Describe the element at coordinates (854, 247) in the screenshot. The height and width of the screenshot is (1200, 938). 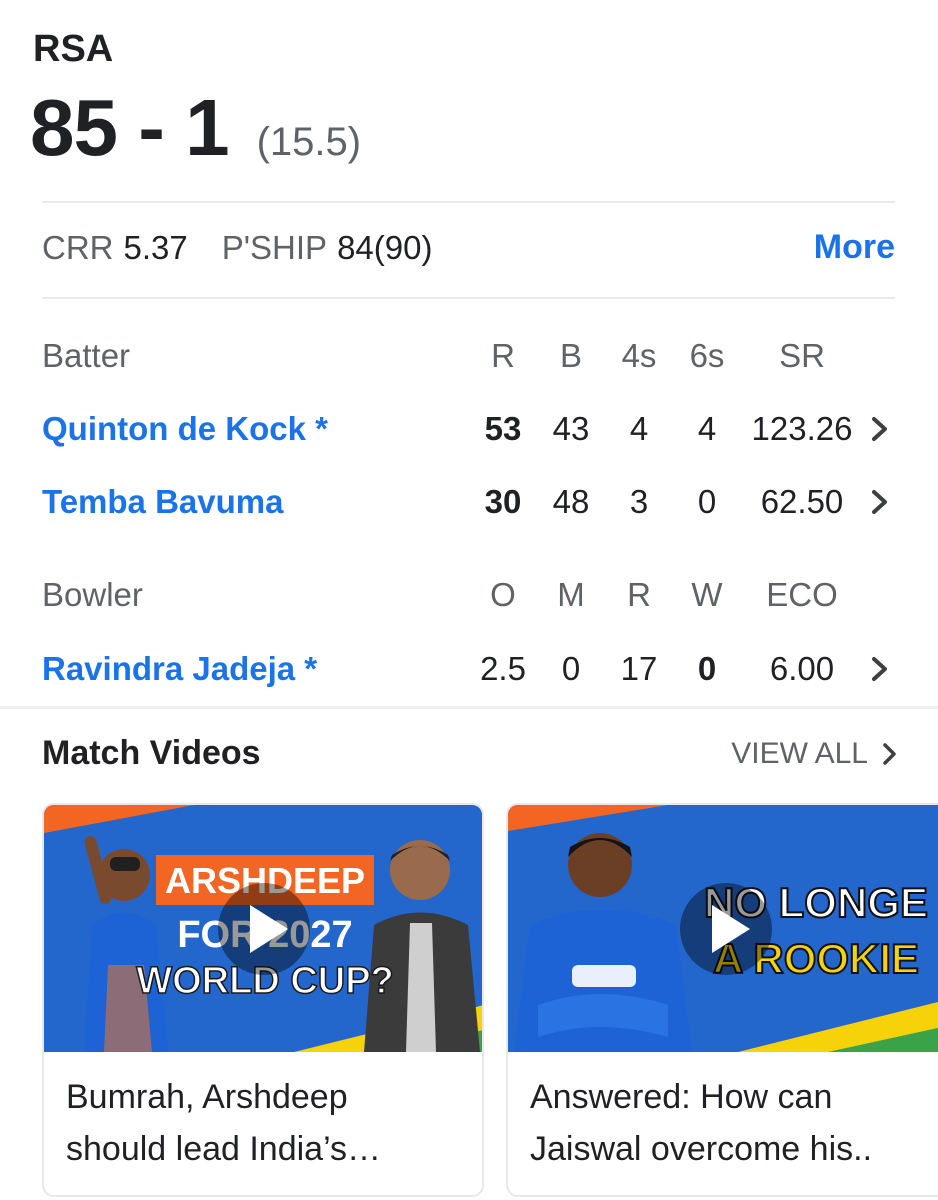
I see `more-link: More` at that location.